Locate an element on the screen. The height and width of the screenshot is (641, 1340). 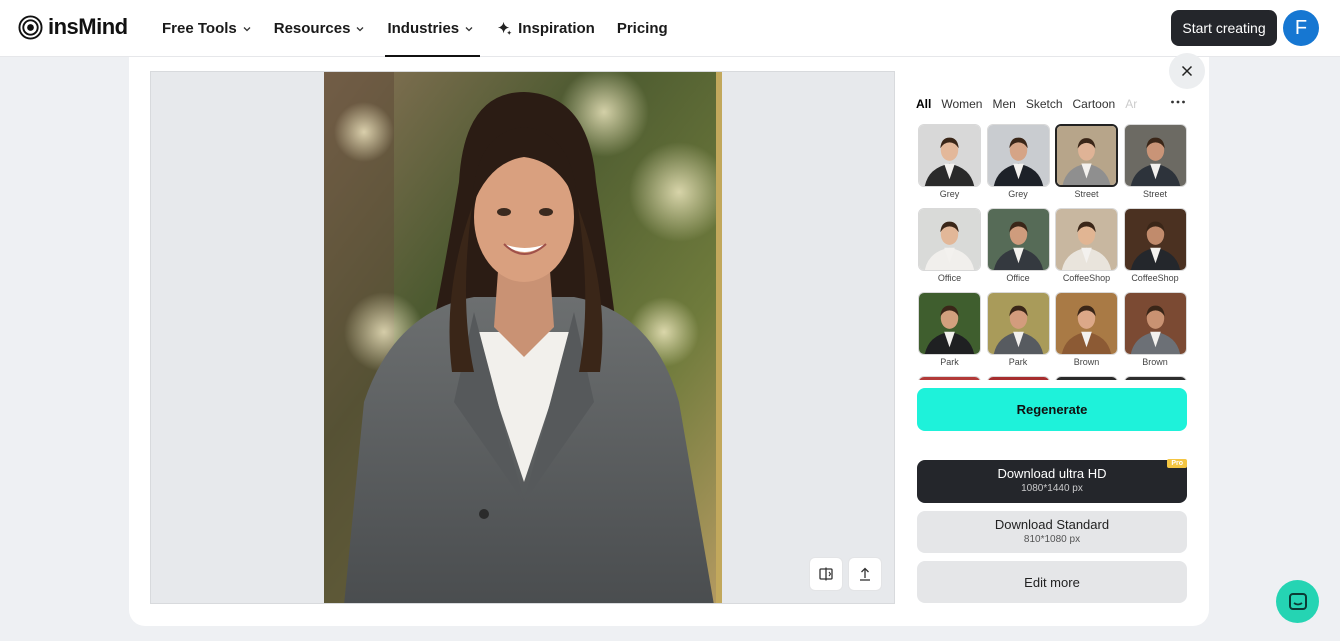
nav-label: Industries is located at coordinates (423, 28).